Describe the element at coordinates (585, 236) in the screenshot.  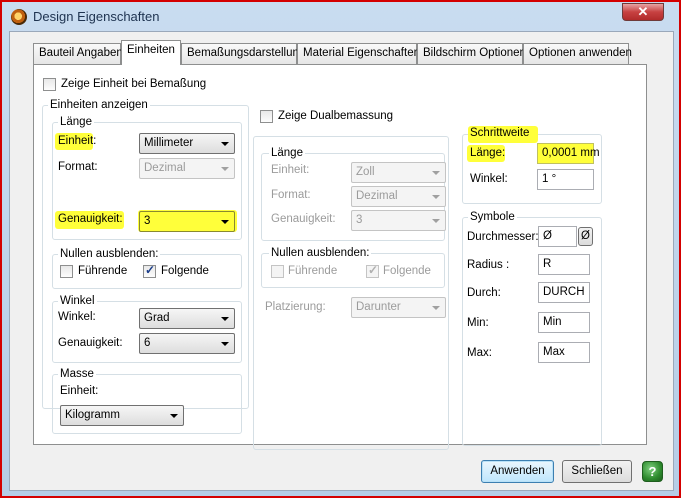
I see `diameter-symbol-button: Ø` at that location.